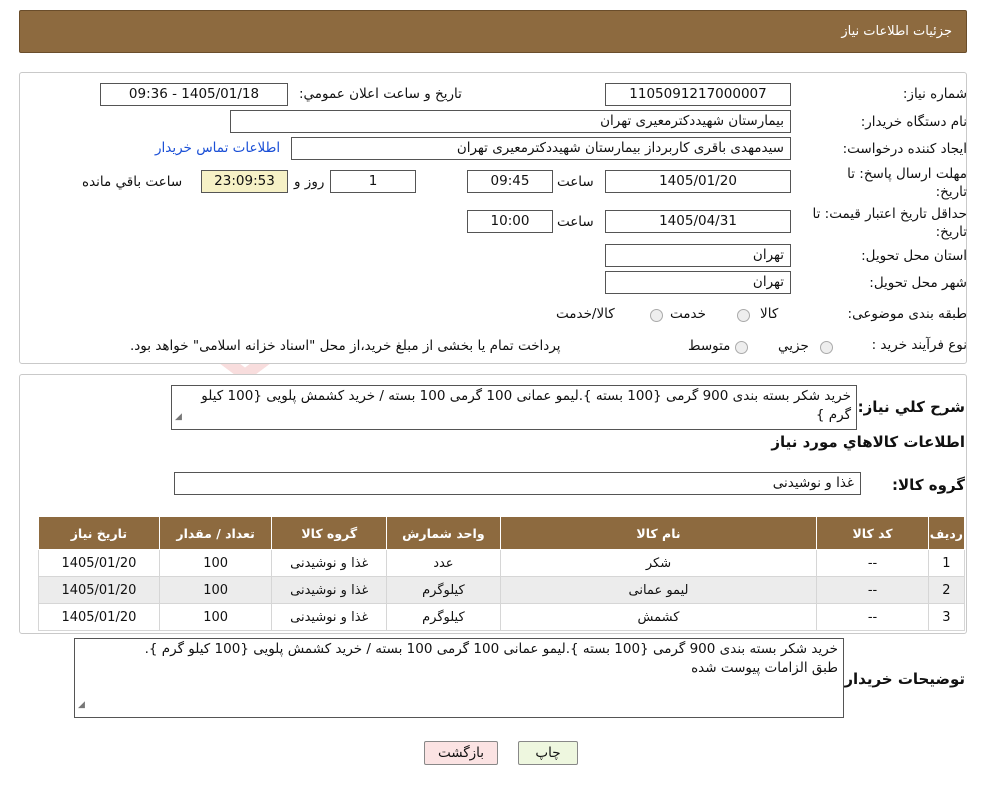 The width and height of the screenshot is (985, 786). What do you see at coordinates (698, 221) in the screenshot?
I see `price-validity-date-field: 1405/04/31` at bounding box center [698, 221].